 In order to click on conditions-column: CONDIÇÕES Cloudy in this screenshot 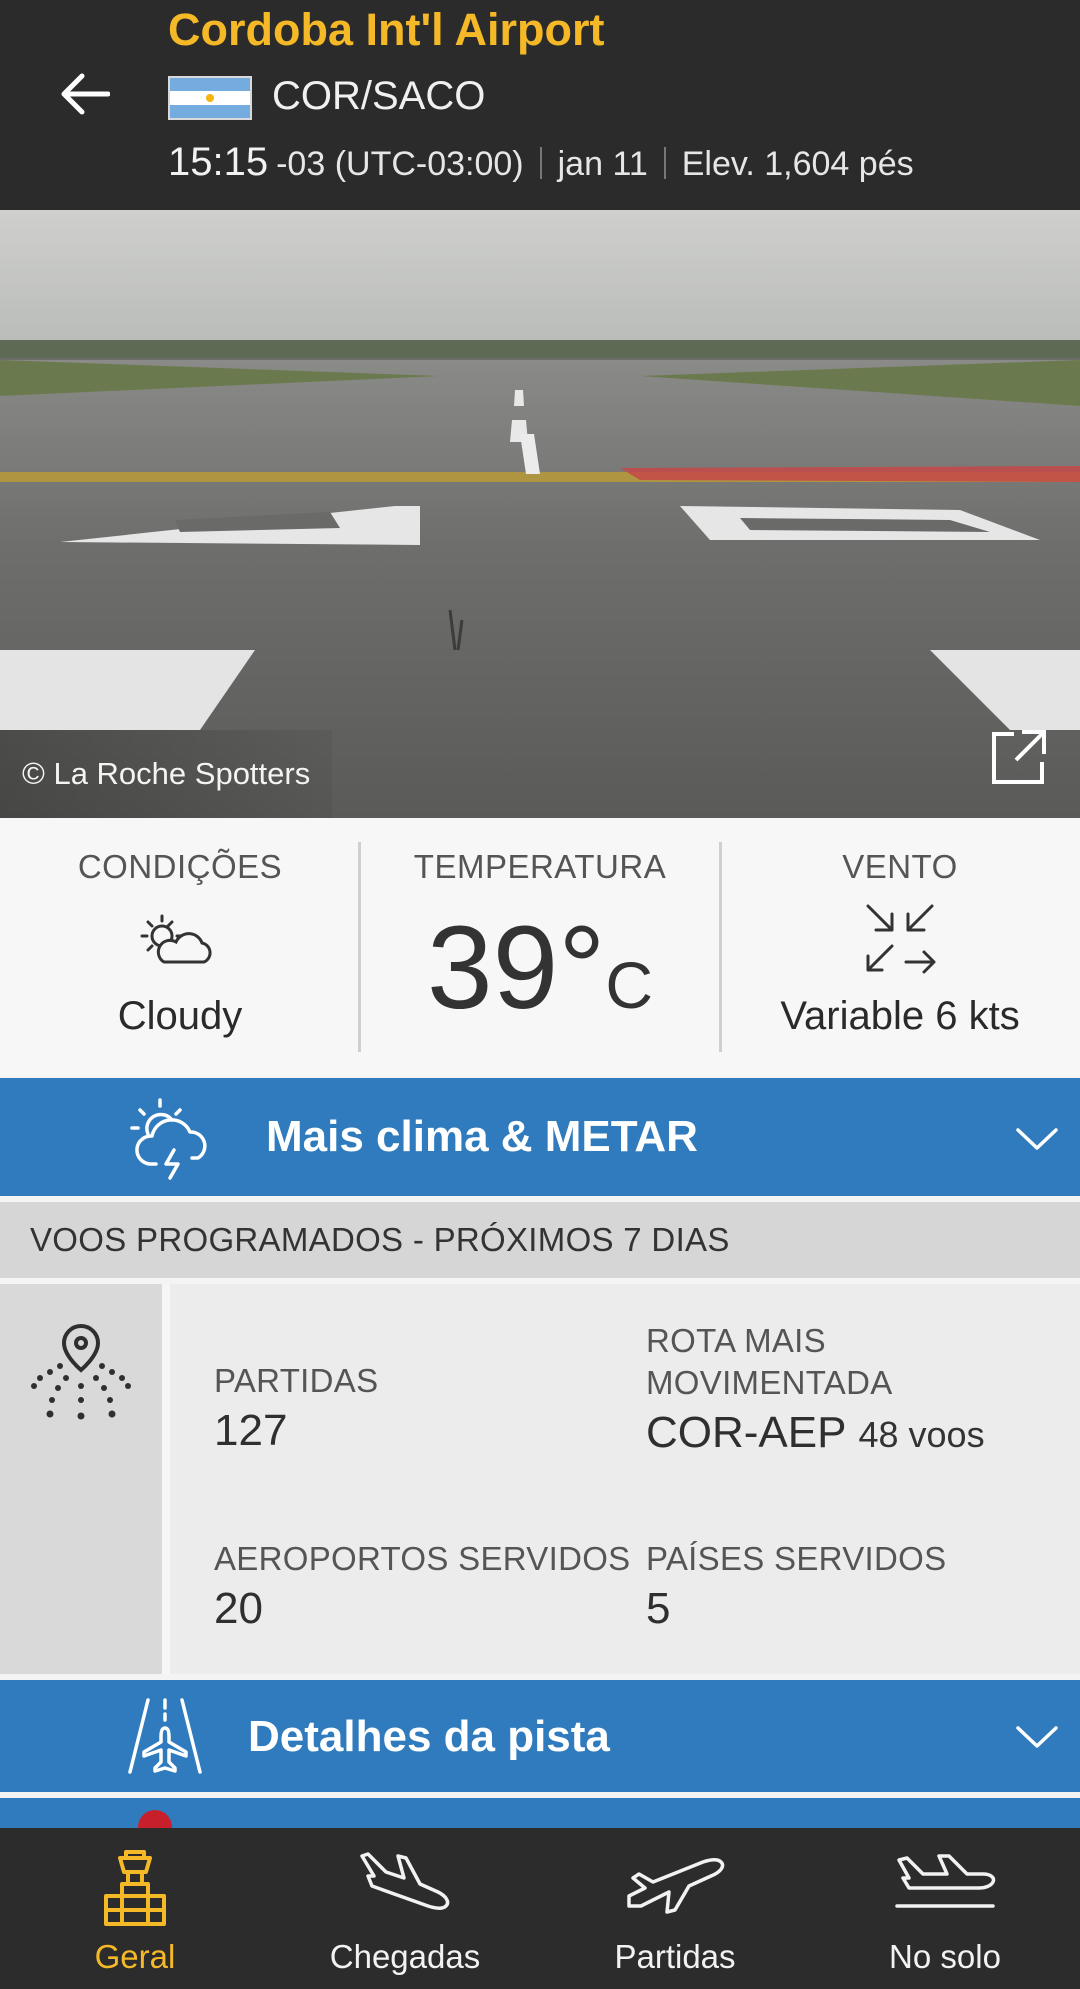, I will do `click(180, 947)`.